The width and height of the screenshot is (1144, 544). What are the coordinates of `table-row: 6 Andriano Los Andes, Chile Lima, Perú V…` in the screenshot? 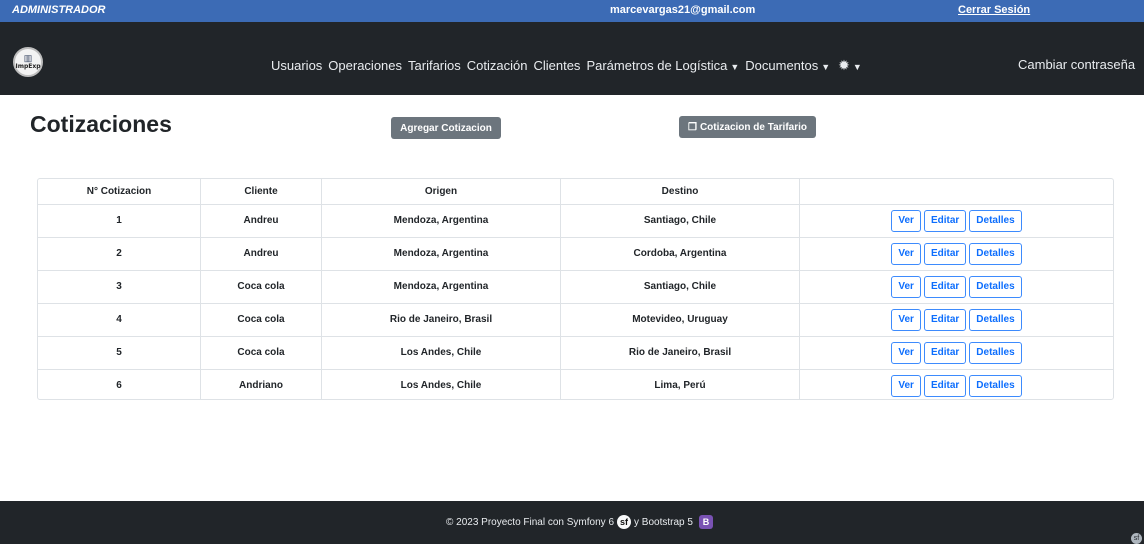 It's located at (576, 384).